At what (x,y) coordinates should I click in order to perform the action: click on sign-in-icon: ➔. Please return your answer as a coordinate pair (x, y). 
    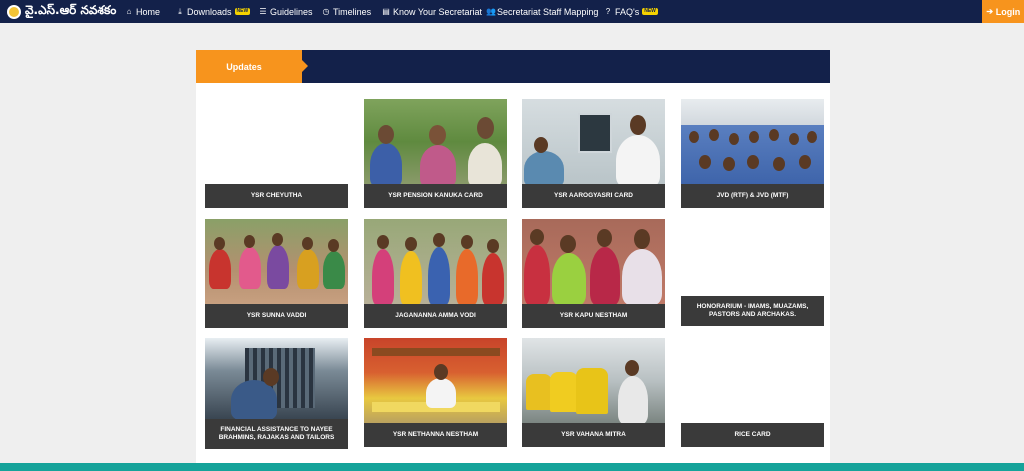
    Looking at the image, I should click on (990, 11).